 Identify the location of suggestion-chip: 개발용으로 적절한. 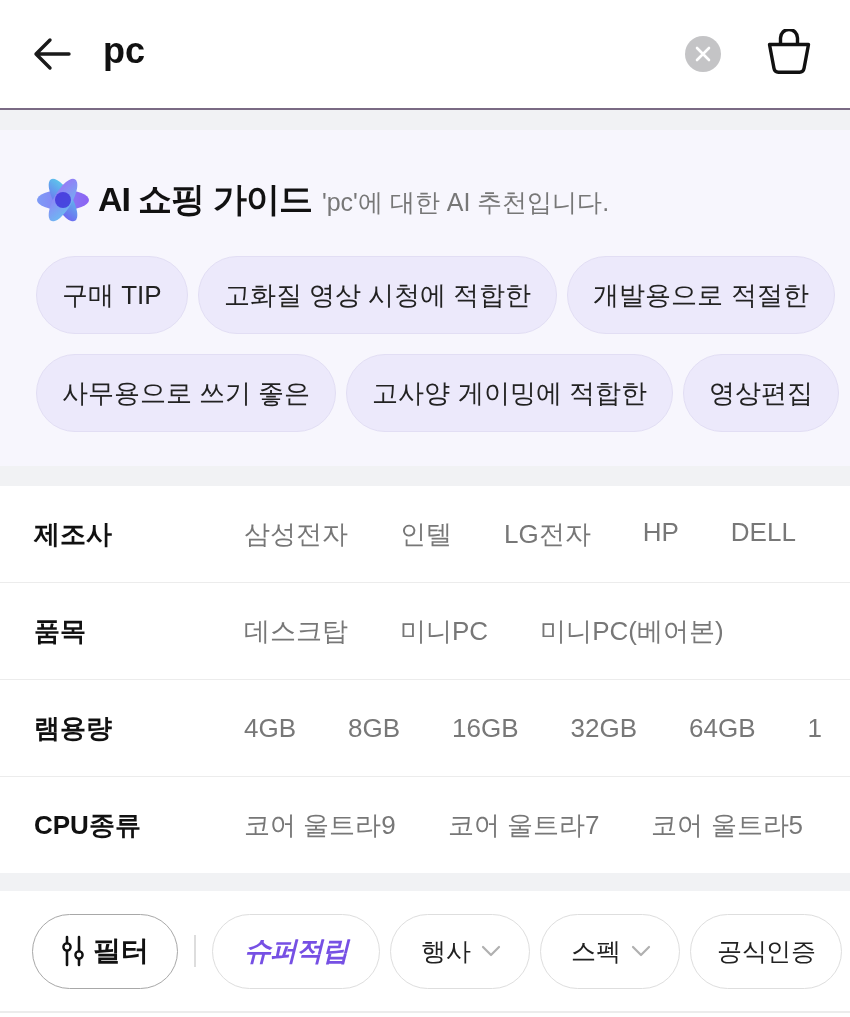
(701, 295).